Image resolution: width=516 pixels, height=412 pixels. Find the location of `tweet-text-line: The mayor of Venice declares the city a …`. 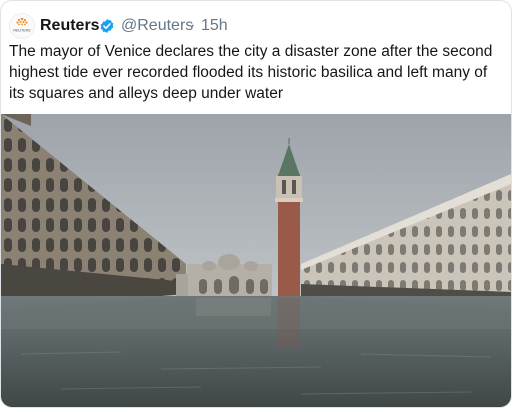

tweet-text-line: The mayor of Venice declares the city a … is located at coordinates (251, 51).